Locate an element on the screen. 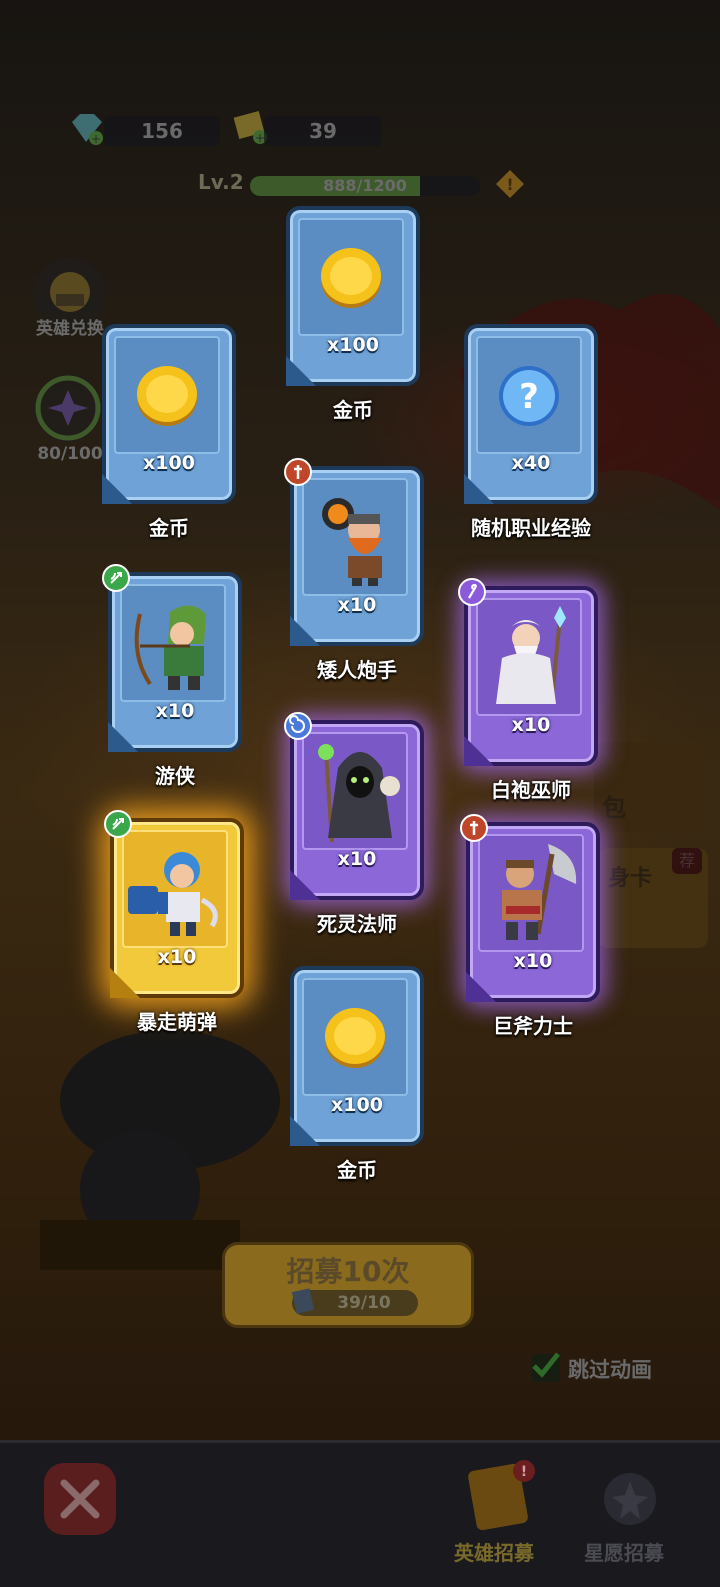 The height and width of the screenshot is (1587, 720). dwarf-cannoneer-portrait is located at coordinates (352, 542).